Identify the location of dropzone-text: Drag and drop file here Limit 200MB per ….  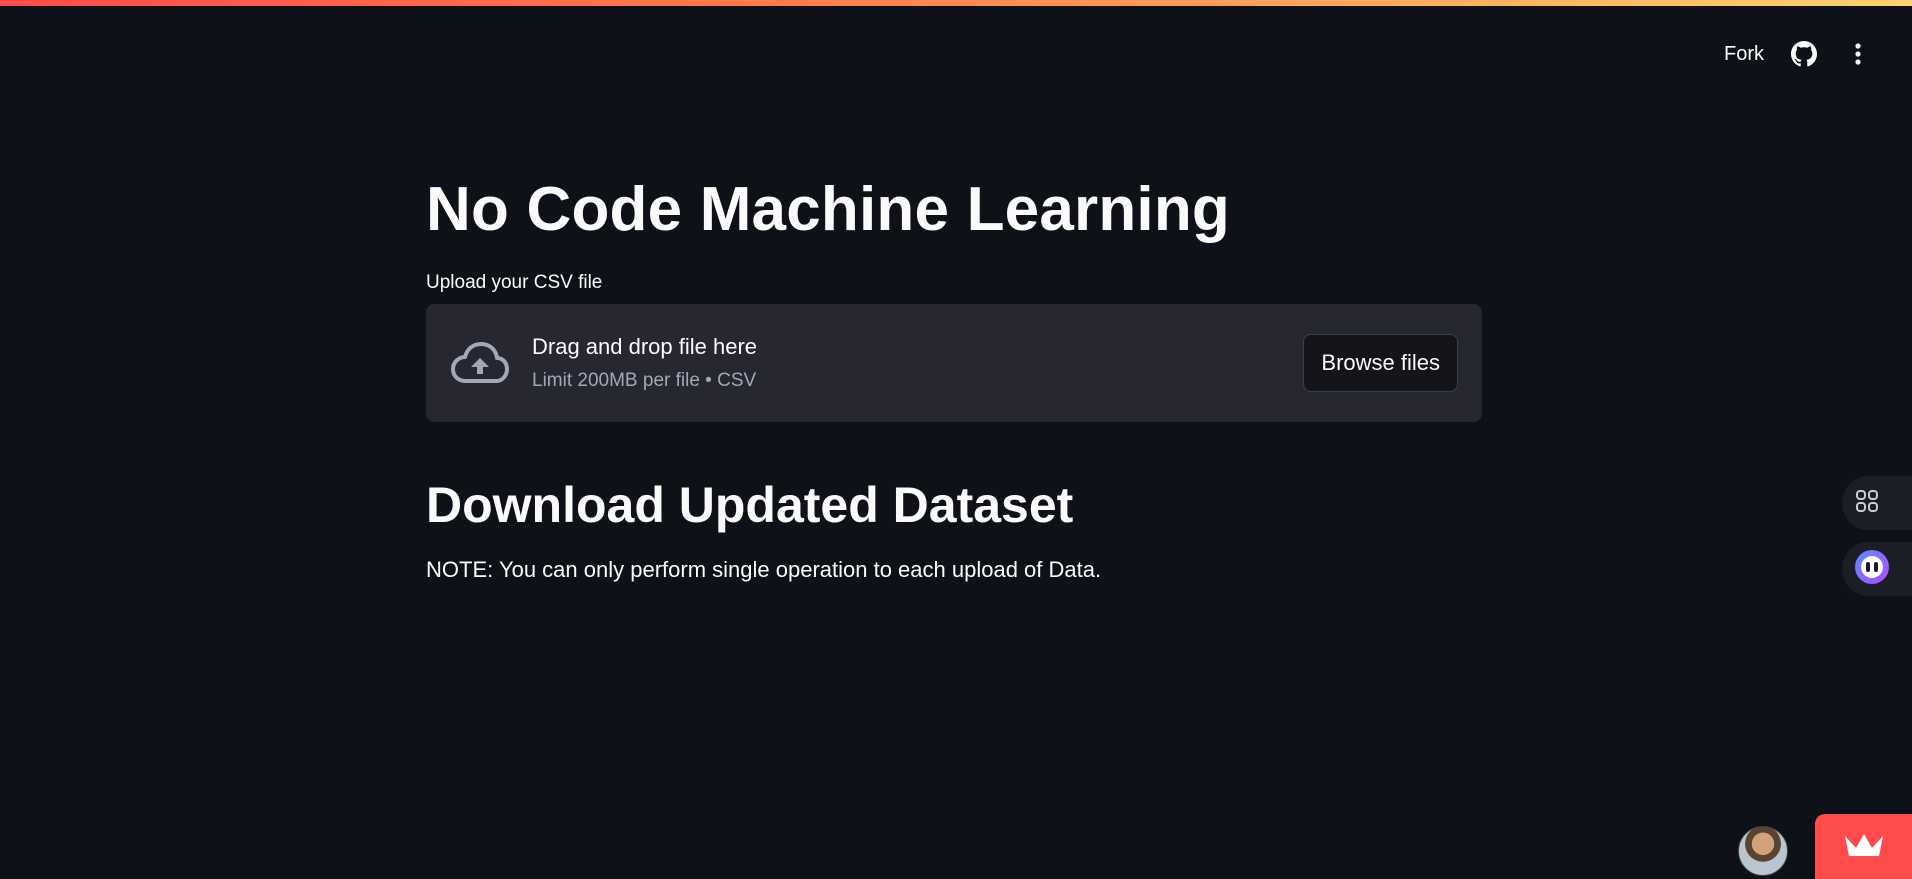
(917, 363).